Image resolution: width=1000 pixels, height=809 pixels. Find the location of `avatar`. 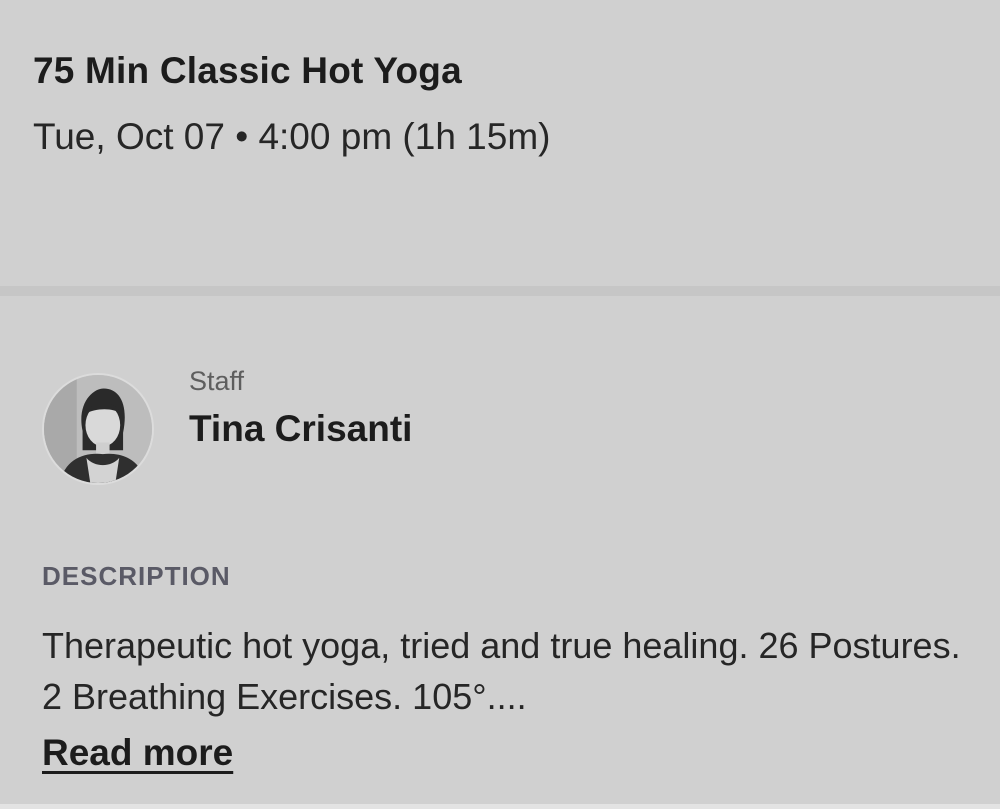

avatar is located at coordinates (98, 429).